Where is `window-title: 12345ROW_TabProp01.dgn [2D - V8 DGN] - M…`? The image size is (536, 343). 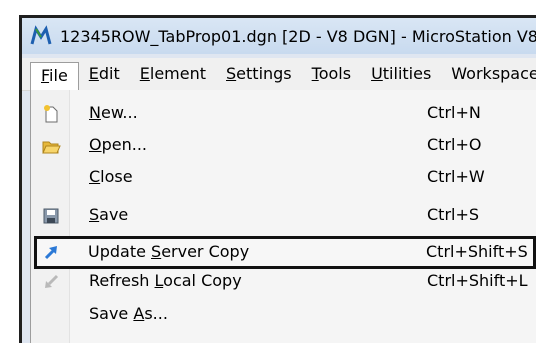
window-title: 12345ROW_TabProp01.dgn [2D - V8 DGN] - M… is located at coordinates (298, 36).